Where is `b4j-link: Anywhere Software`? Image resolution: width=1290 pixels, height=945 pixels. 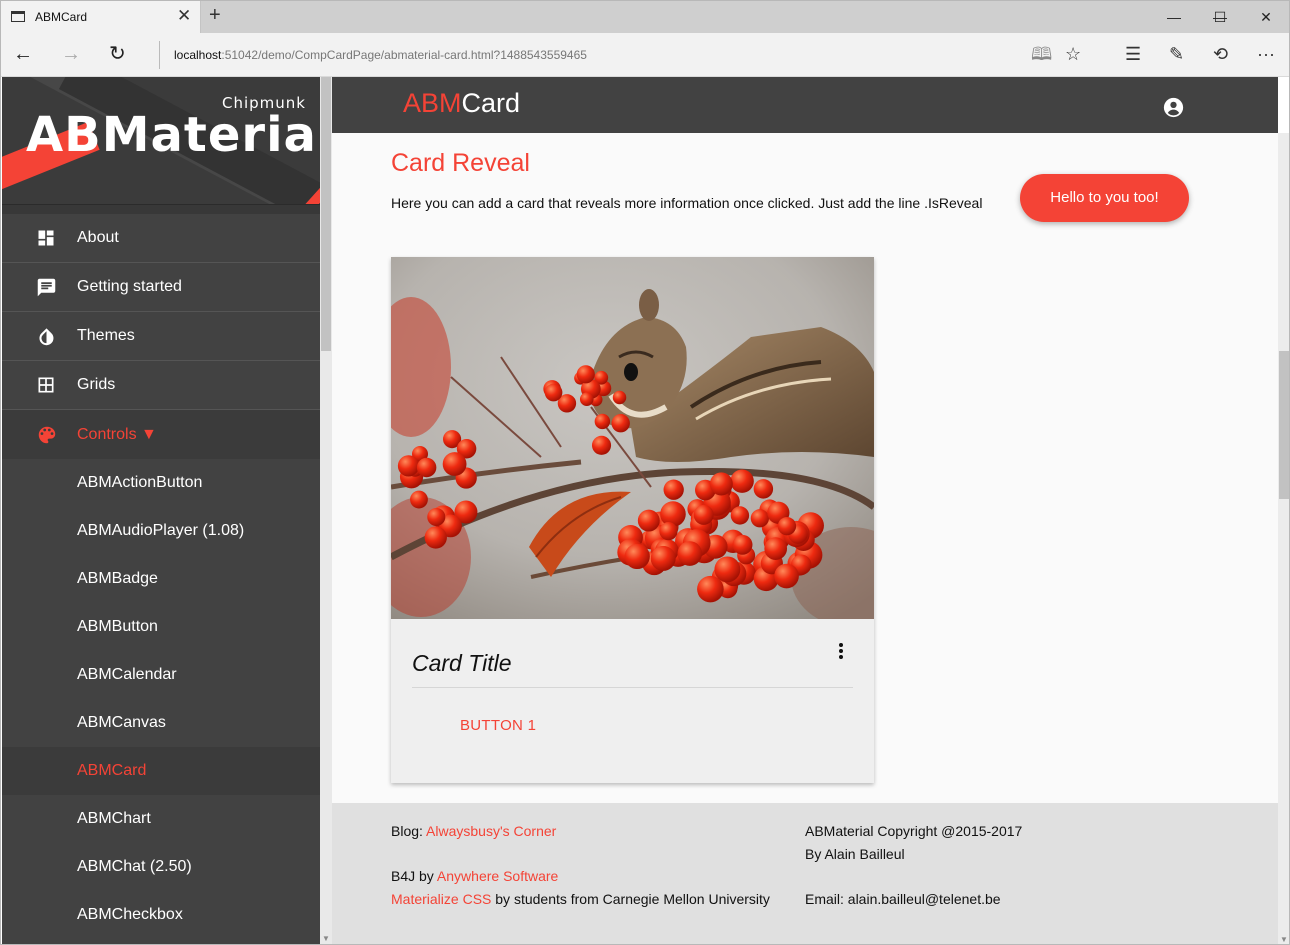
b4j-link: Anywhere Software is located at coordinates (497, 876).